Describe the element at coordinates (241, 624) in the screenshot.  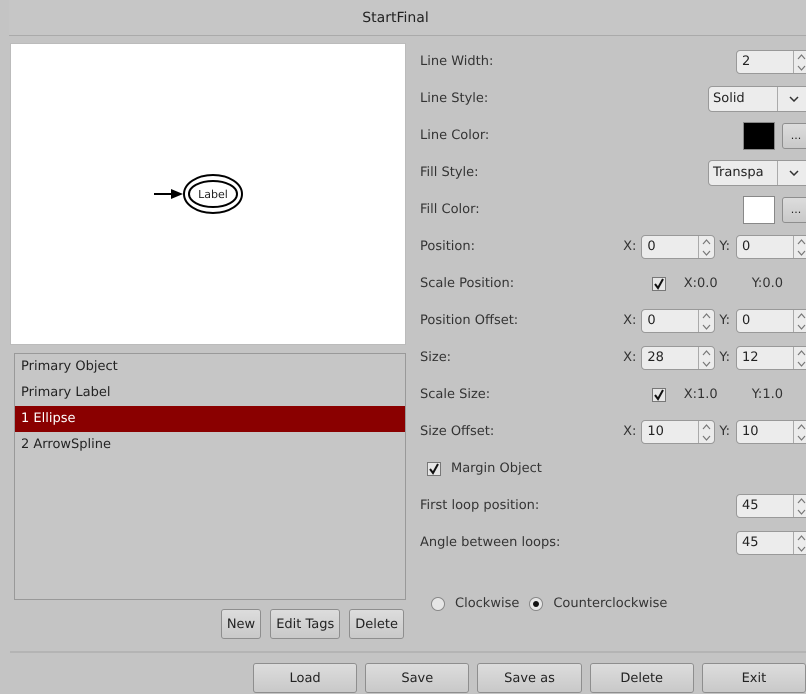
I see `object-button: New` at that location.